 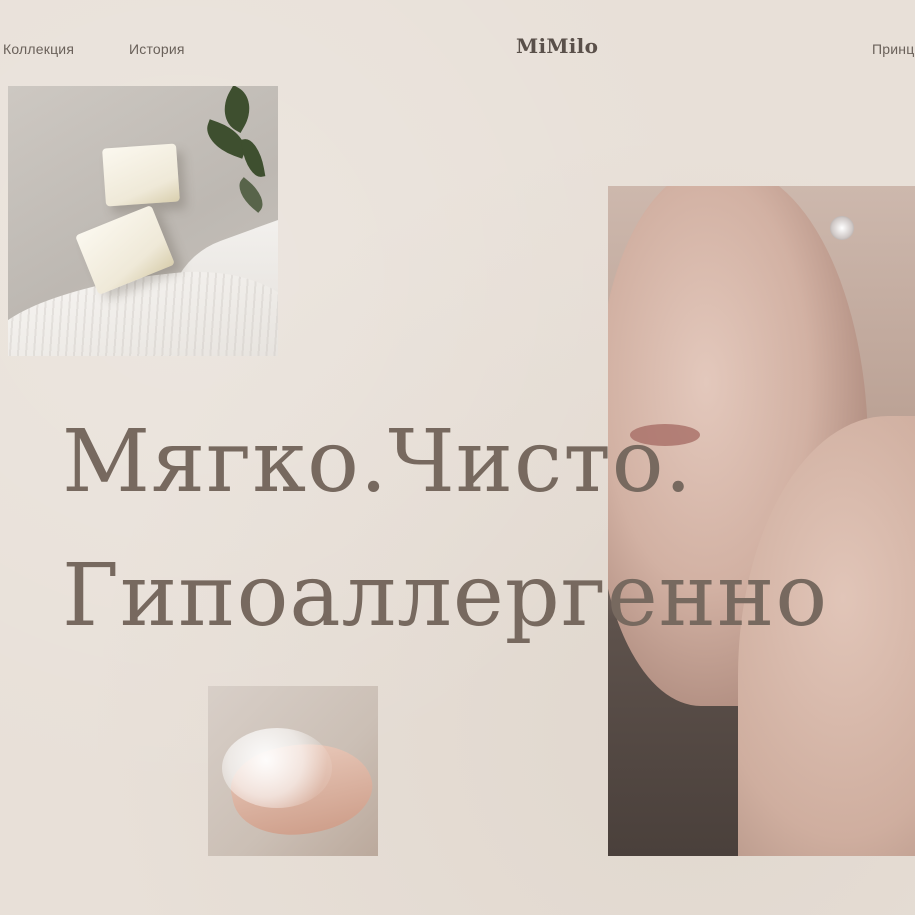 What do you see at coordinates (842, 228) in the screenshot?
I see `earring-icon` at bounding box center [842, 228].